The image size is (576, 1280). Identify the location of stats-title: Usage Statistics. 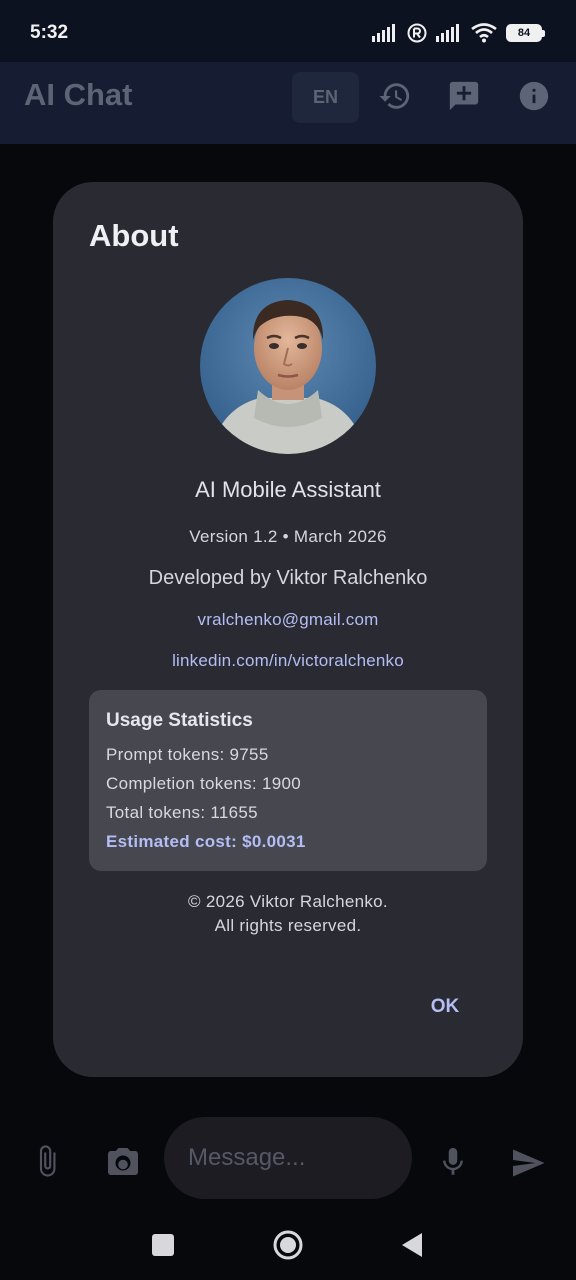
(179, 720).